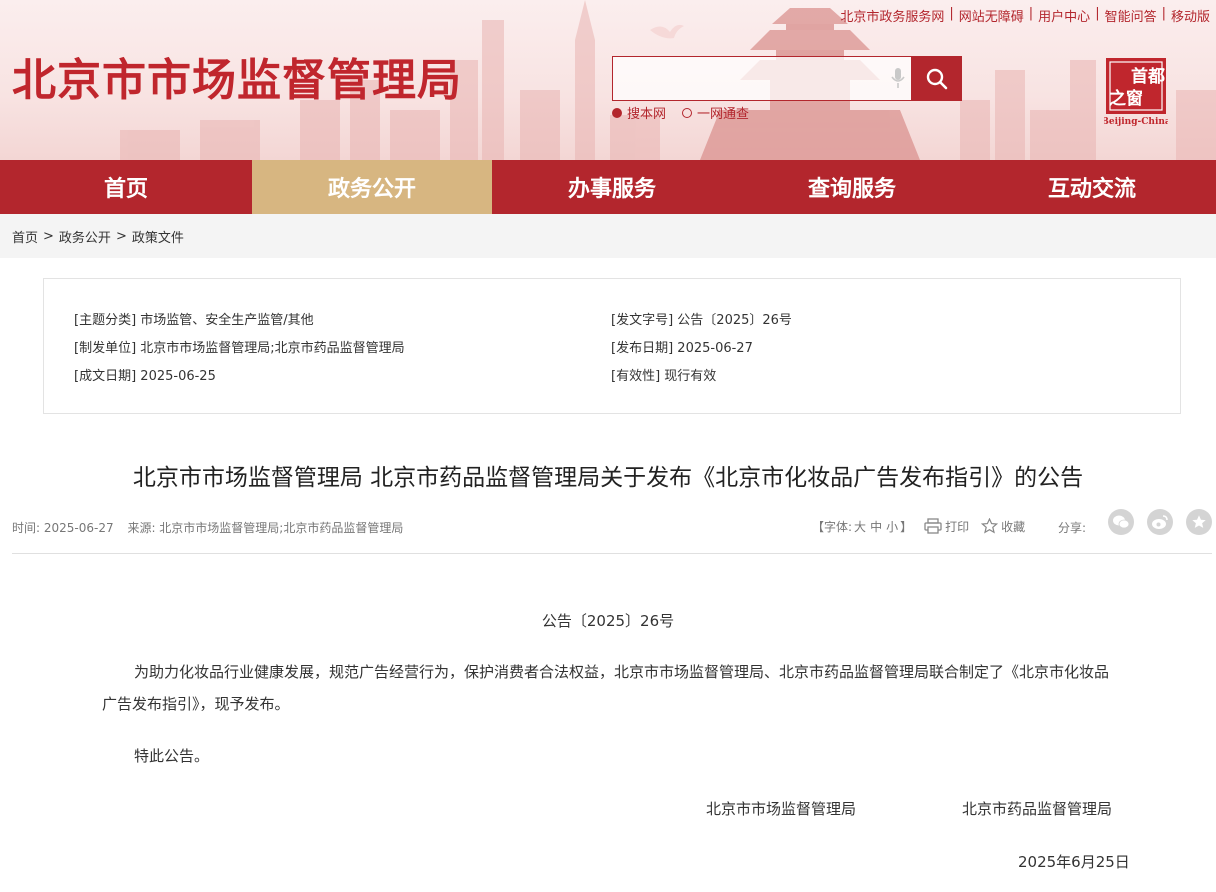 This screenshot has width=1216, height=892. I want to click on radio-unselected-icon, so click(687, 112).